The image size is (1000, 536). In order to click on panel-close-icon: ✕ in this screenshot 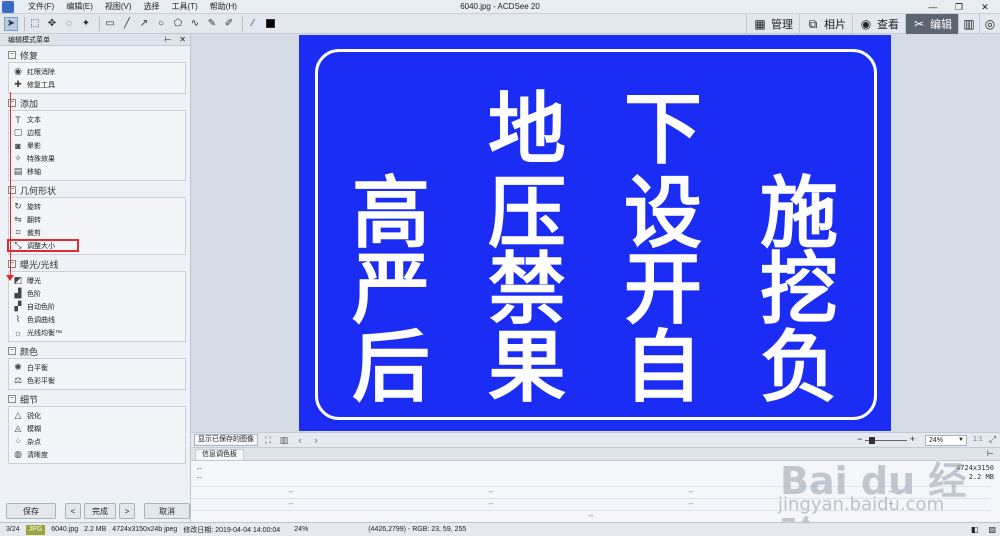, I will do `click(182, 40)`.